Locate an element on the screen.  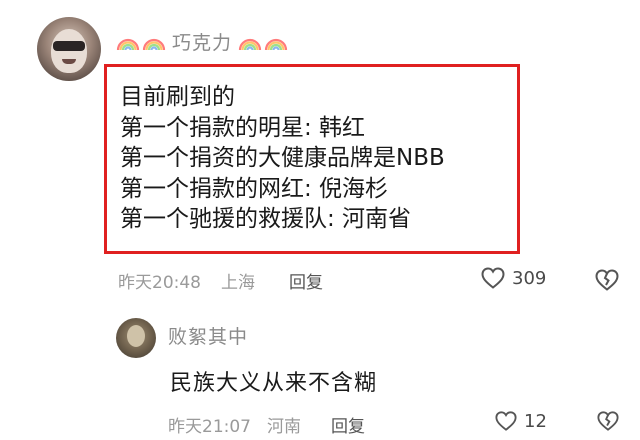
reply-content: 民族大义从来不含糊 is located at coordinates (274, 383).